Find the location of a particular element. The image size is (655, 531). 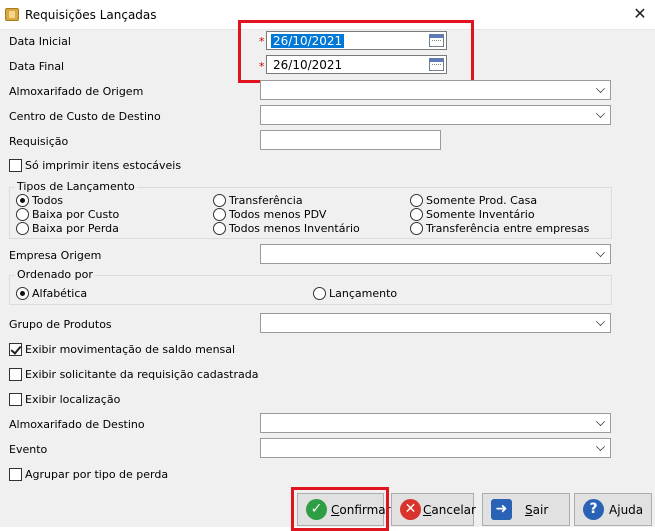

radio-label: Todos menos Inventário is located at coordinates (294, 228).